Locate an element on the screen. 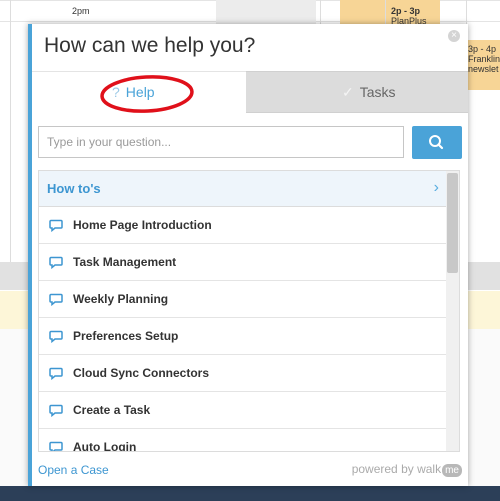 This screenshot has width=500, height=501. search-icon is located at coordinates (436, 142).